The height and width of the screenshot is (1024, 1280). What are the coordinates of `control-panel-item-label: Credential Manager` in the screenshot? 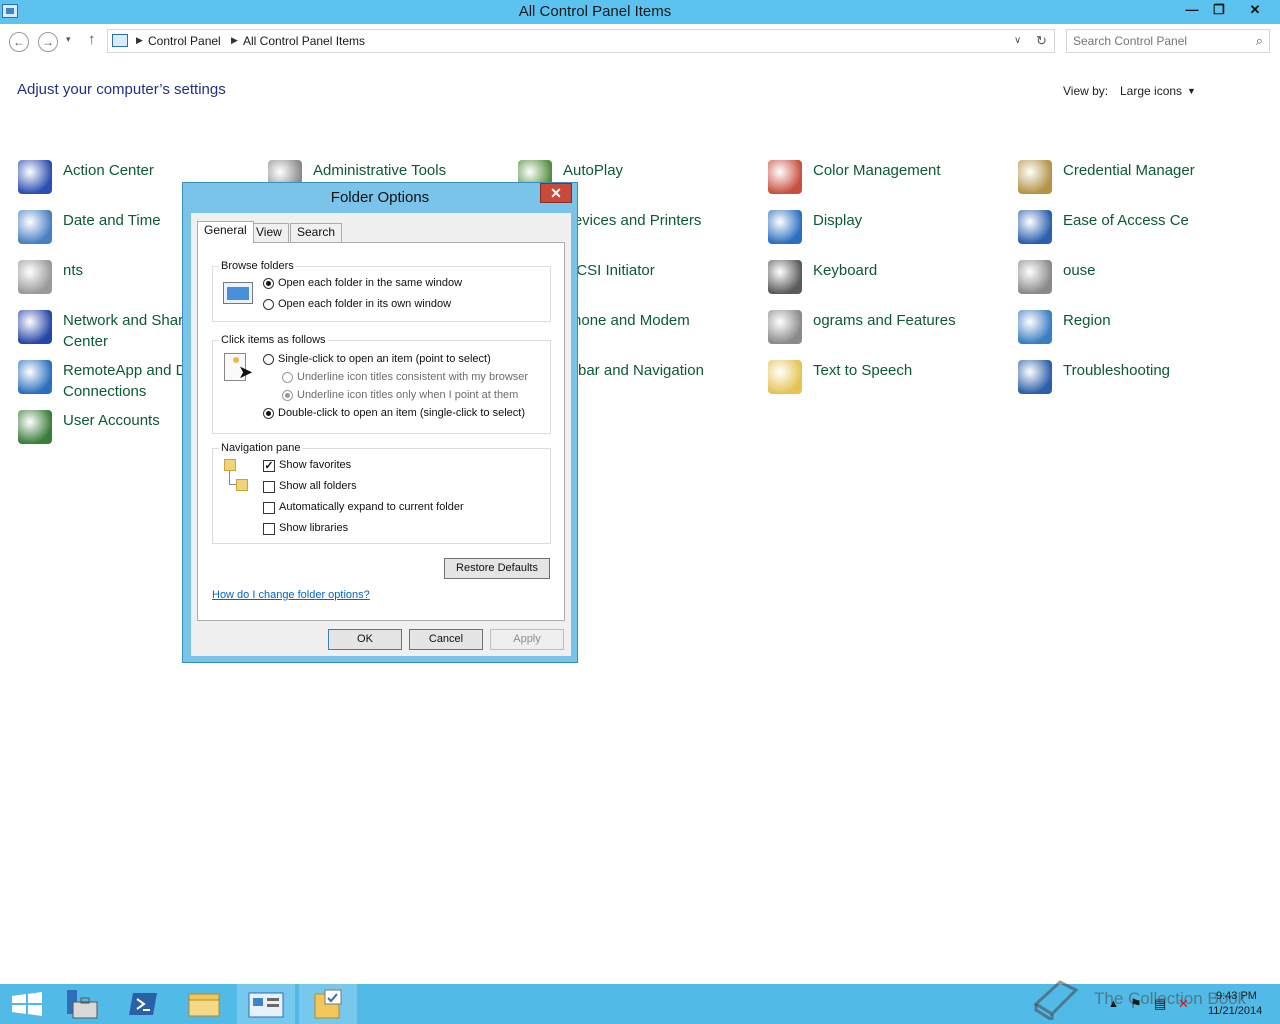 It's located at (1129, 170).